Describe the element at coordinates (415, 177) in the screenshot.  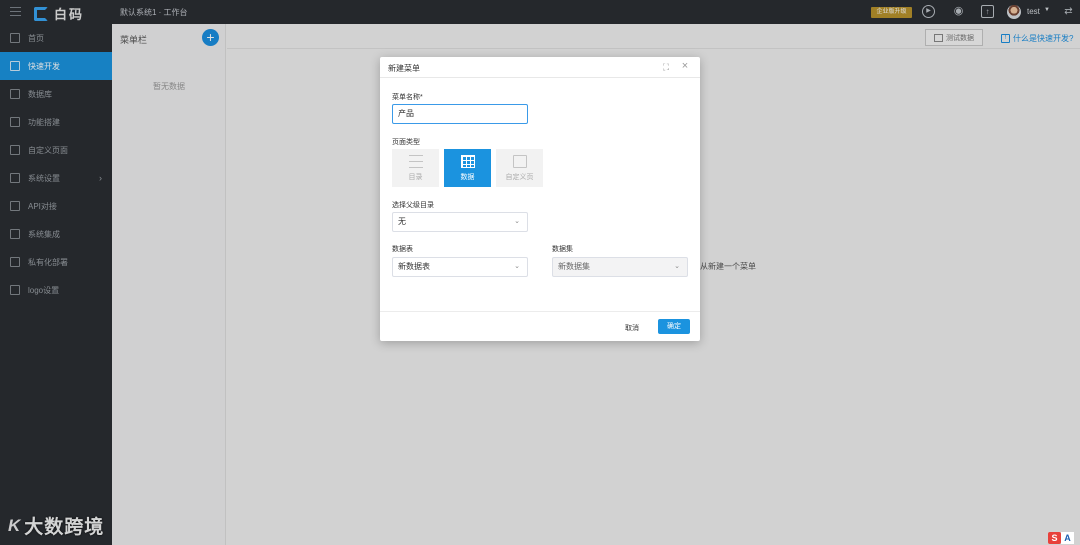
I see `page-type-label: 目录` at that location.